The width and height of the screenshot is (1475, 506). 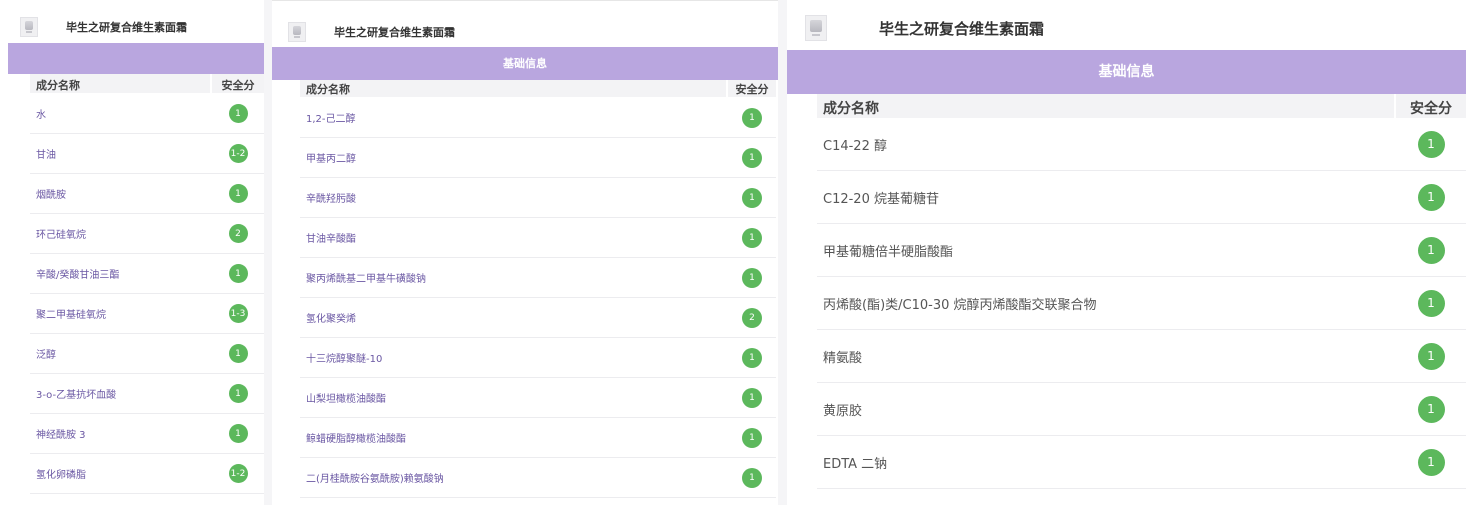 I want to click on table-row: 黄原胶 1, so click(x=1141, y=409).